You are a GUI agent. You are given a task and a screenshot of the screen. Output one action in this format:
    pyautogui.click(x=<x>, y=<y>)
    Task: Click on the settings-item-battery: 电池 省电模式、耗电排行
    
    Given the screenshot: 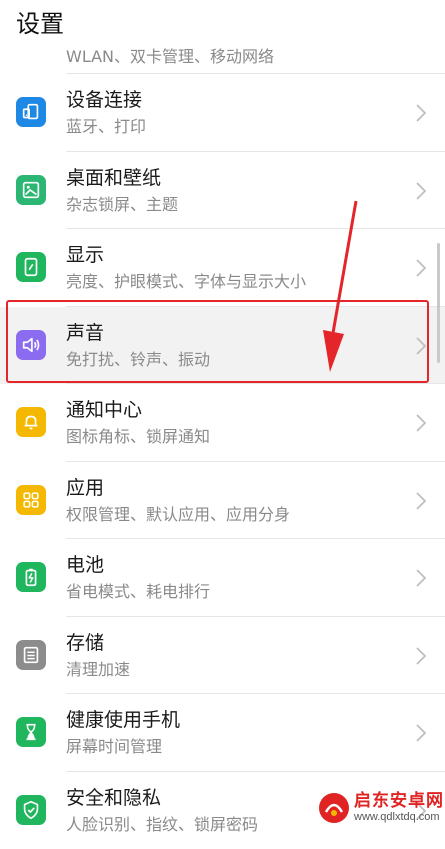 What is the action you would take?
    pyautogui.click(x=222, y=578)
    